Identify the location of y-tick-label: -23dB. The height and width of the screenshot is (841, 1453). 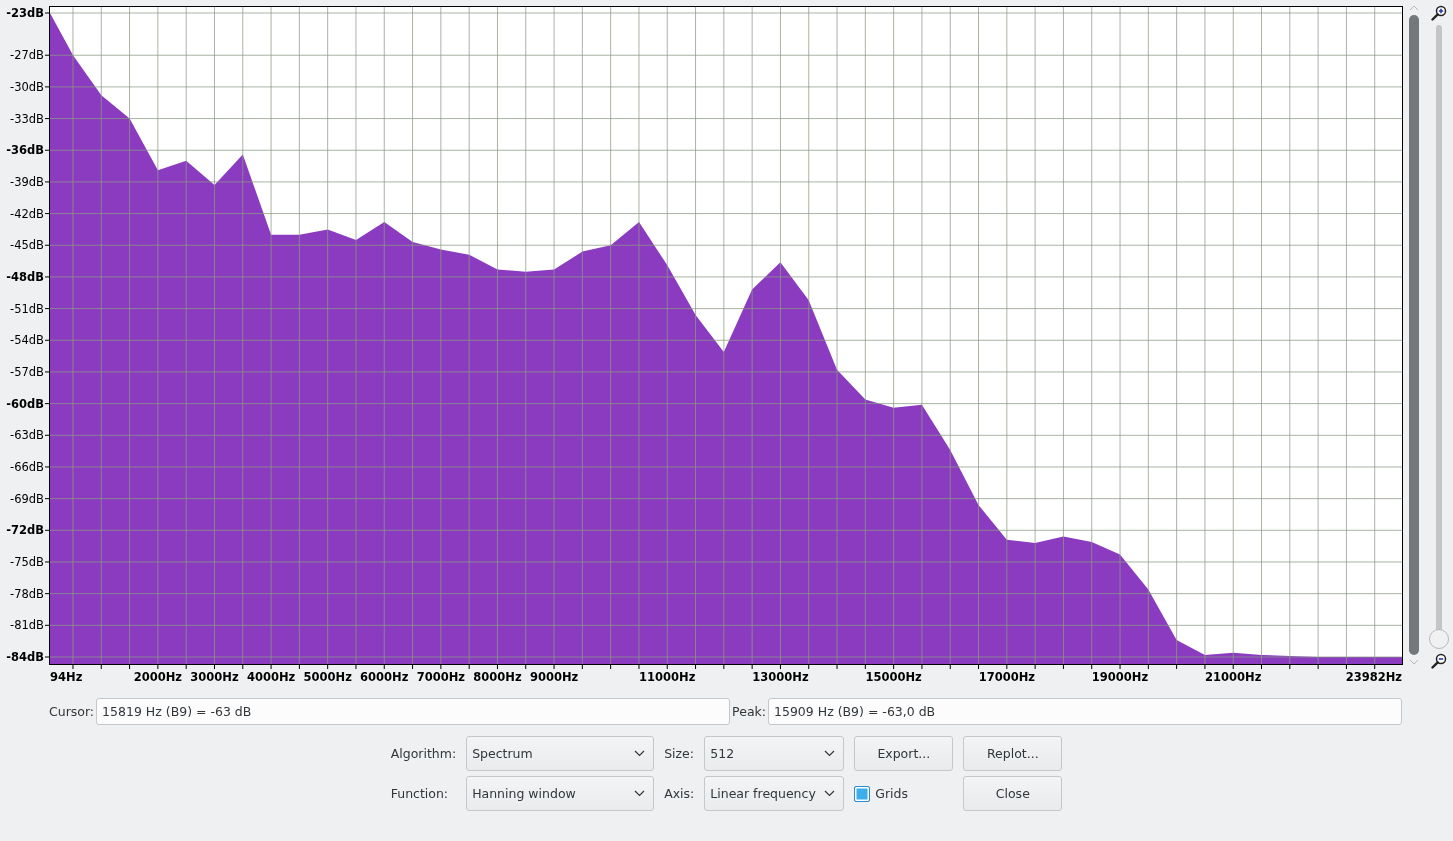
(25, 13).